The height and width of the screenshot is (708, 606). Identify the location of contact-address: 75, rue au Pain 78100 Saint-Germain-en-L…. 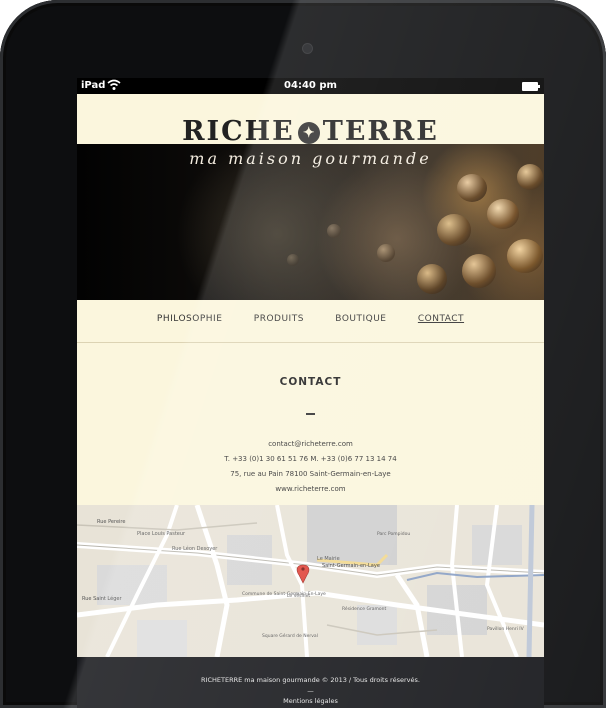
(310, 474).